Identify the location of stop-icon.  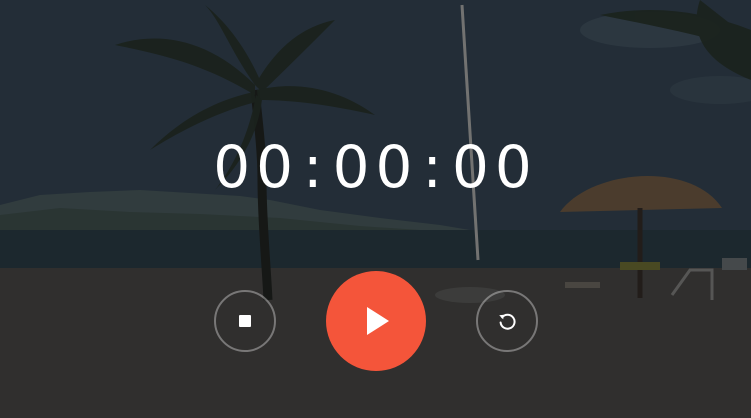
(245, 321).